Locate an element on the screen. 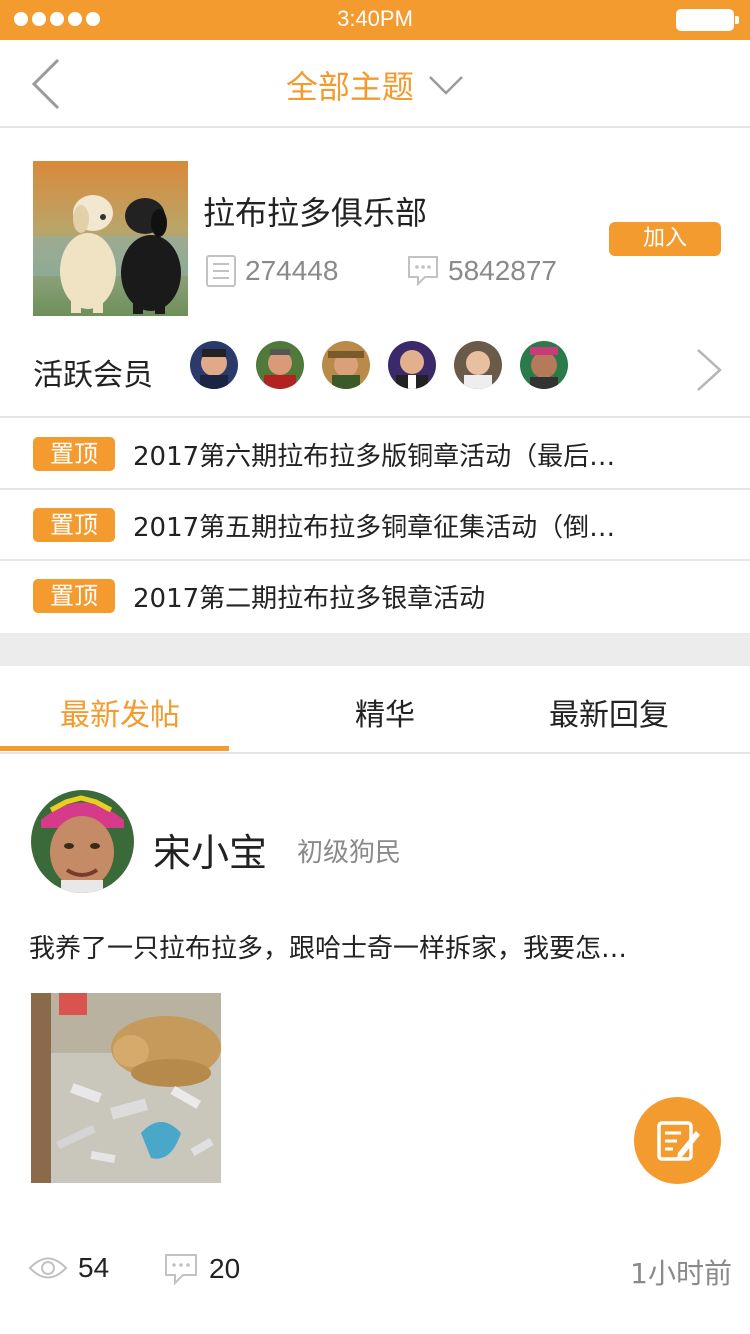  status-bar: 3:40PM is located at coordinates (375, 20).